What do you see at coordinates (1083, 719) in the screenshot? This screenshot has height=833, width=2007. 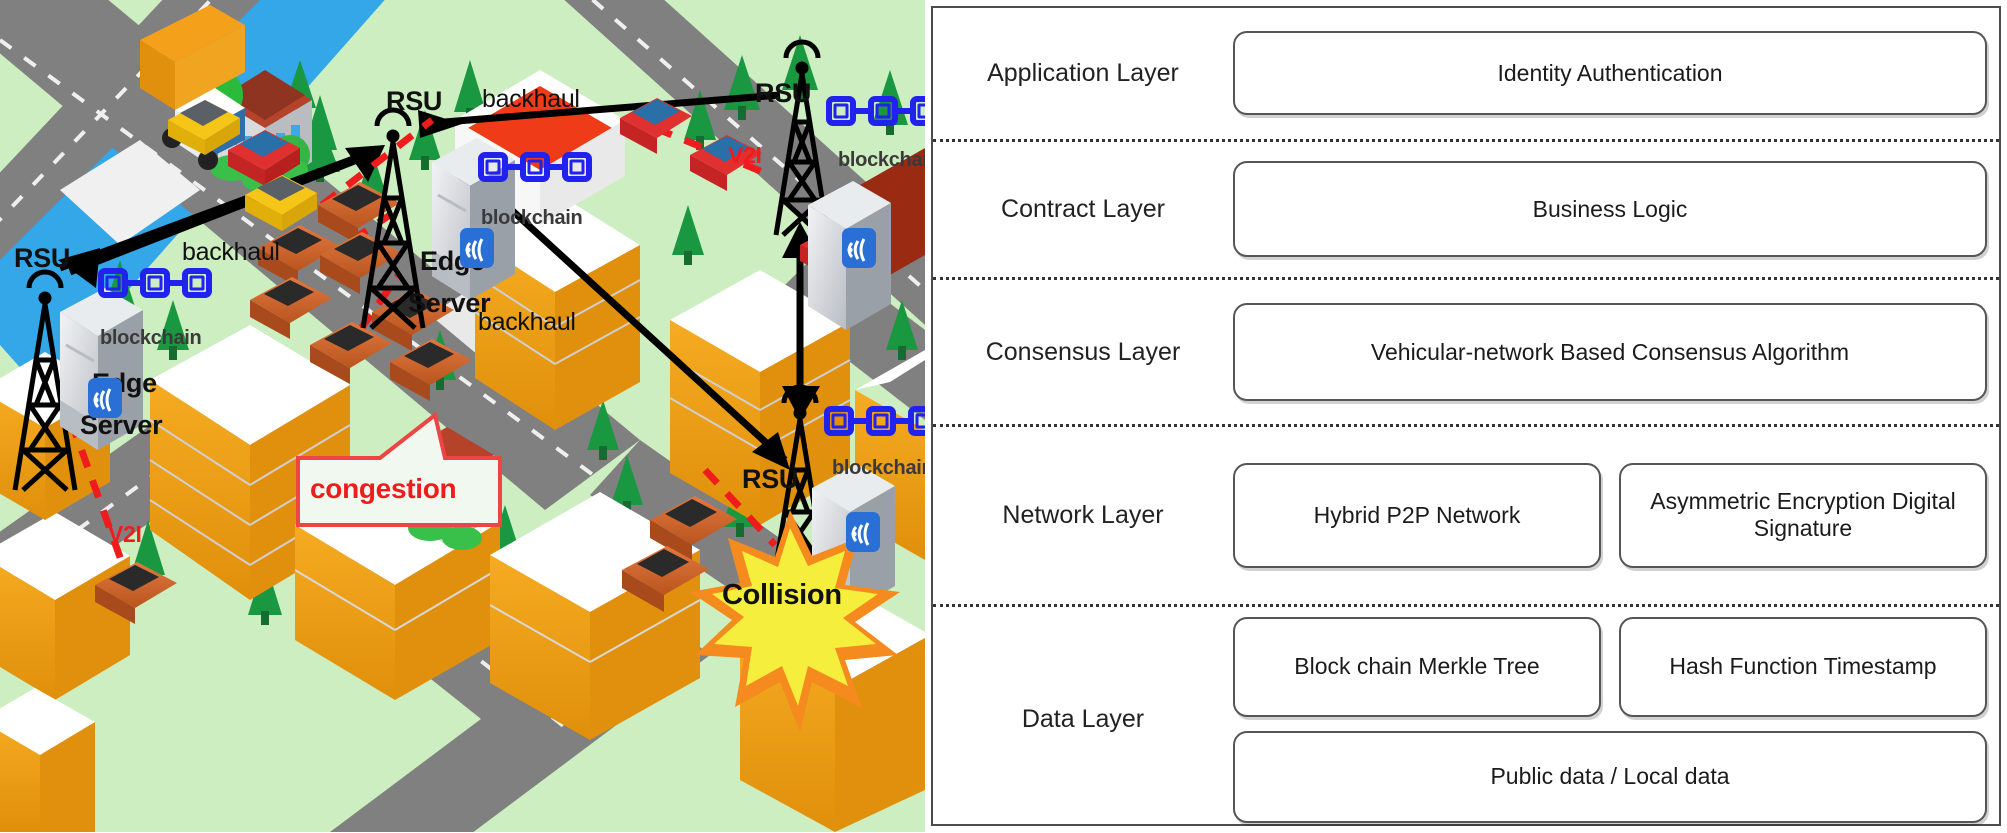 I see `layer-name-data: Data Layer` at bounding box center [1083, 719].